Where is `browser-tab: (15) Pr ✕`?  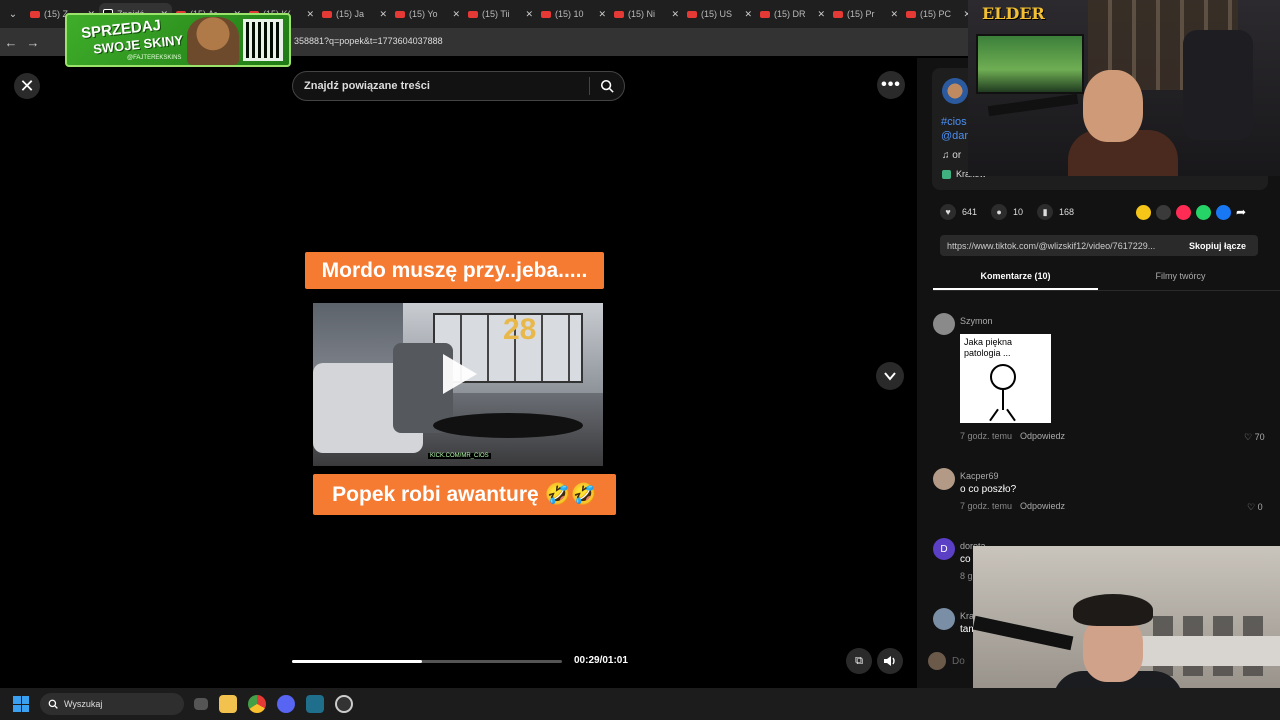
browser-tab: (15) Pr ✕ is located at coordinates (865, 14).